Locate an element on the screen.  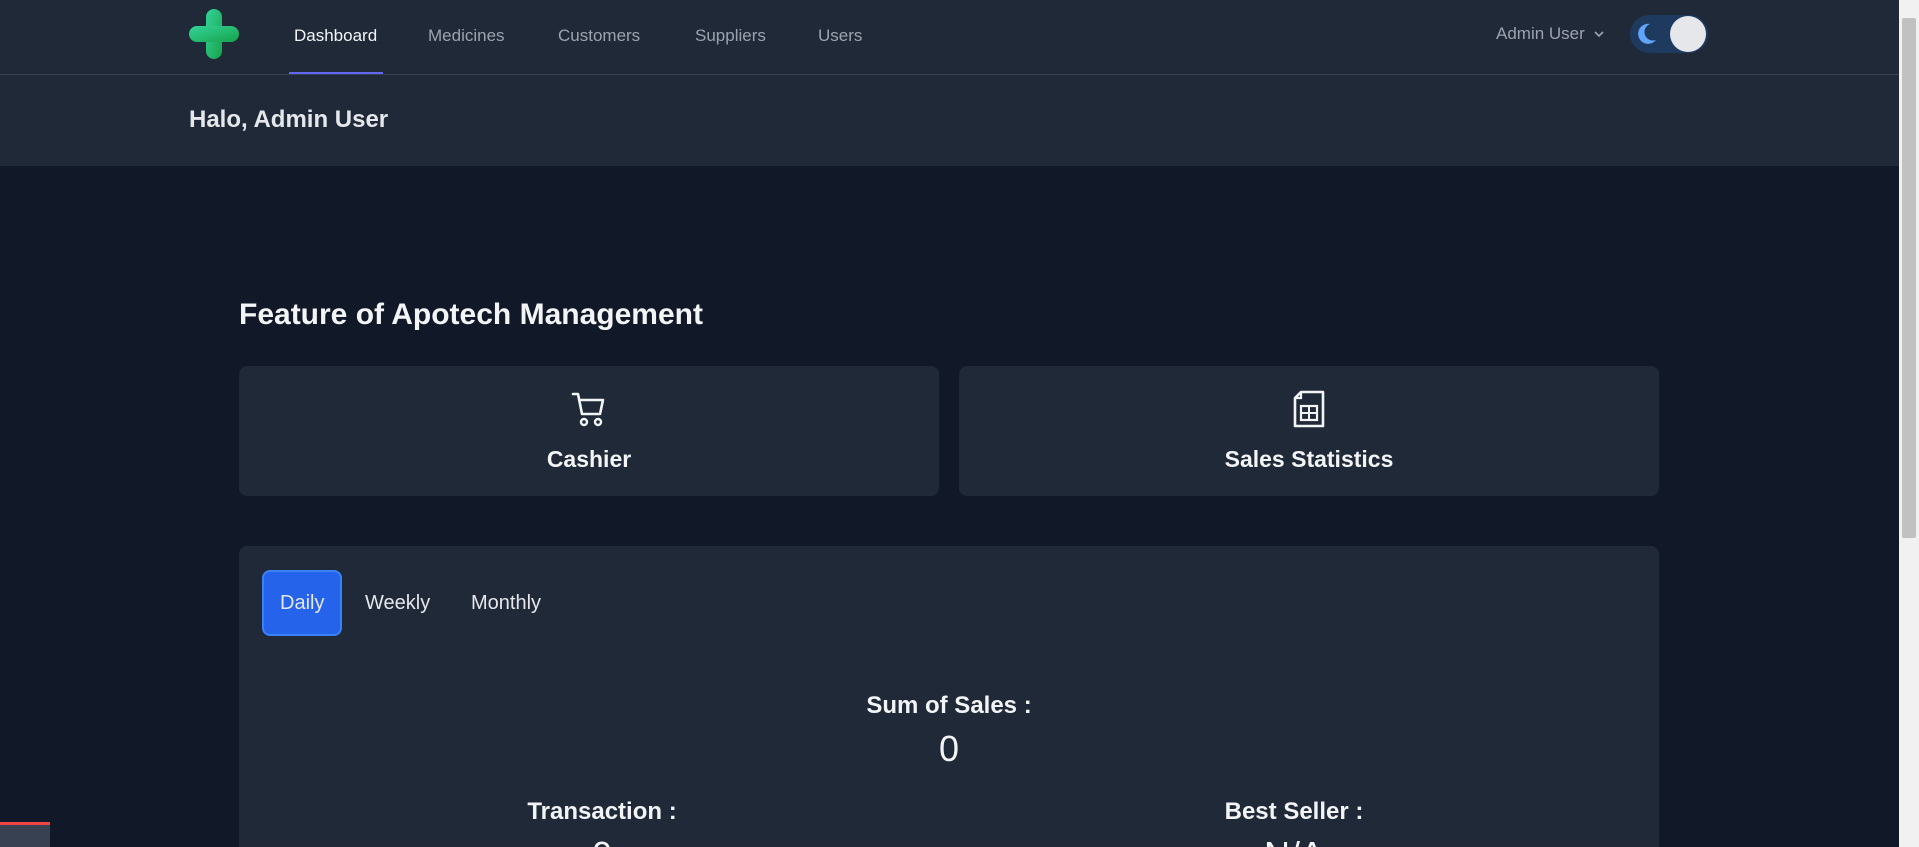
best-seller-label: Best Seller : is located at coordinates (1294, 811).